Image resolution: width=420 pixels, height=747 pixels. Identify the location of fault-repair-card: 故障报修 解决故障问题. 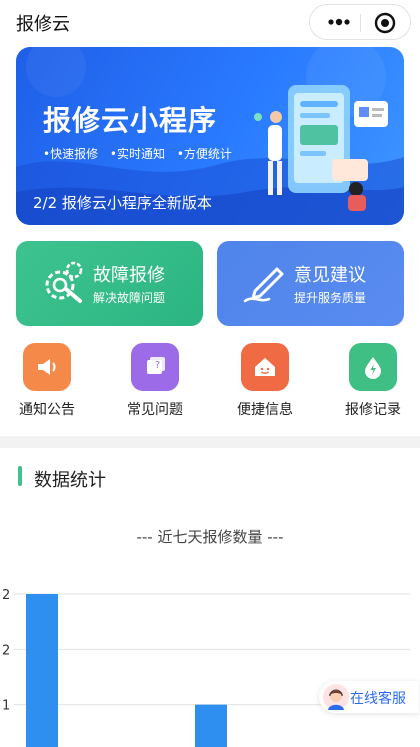
(109, 283).